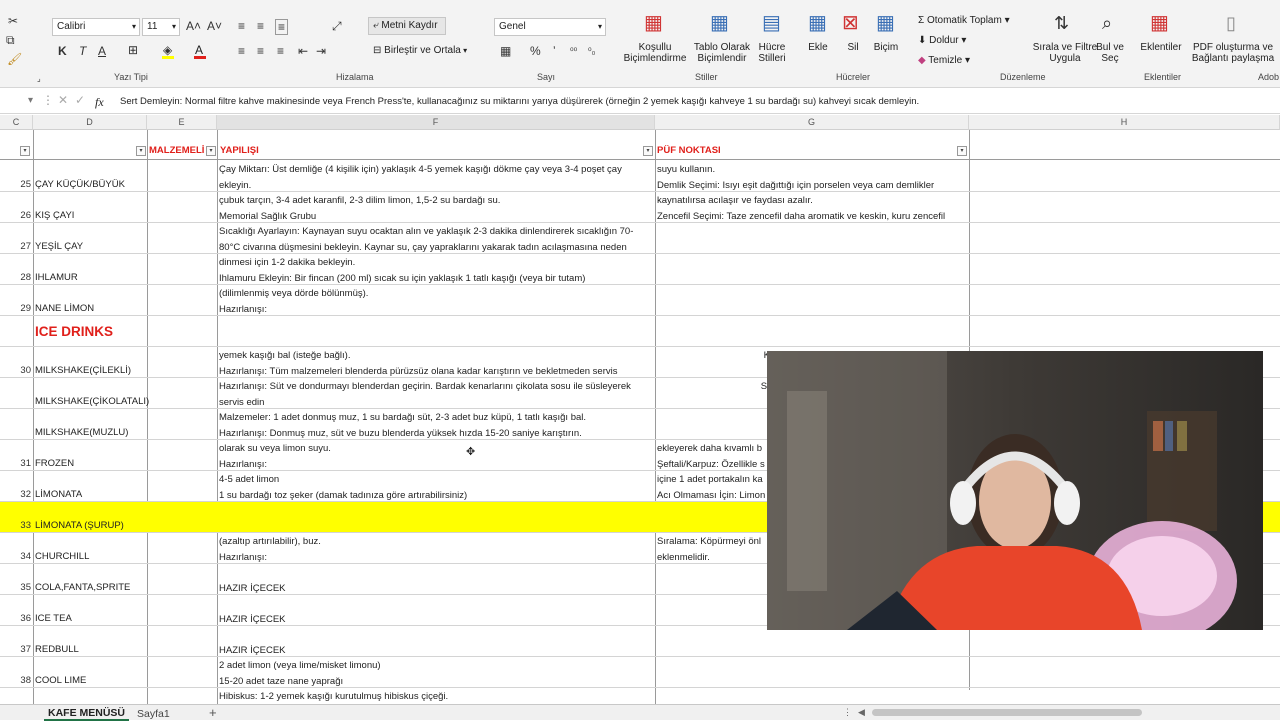 The height and width of the screenshot is (721, 1280). I want to click on add-sheet-icon: +, so click(213, 712).